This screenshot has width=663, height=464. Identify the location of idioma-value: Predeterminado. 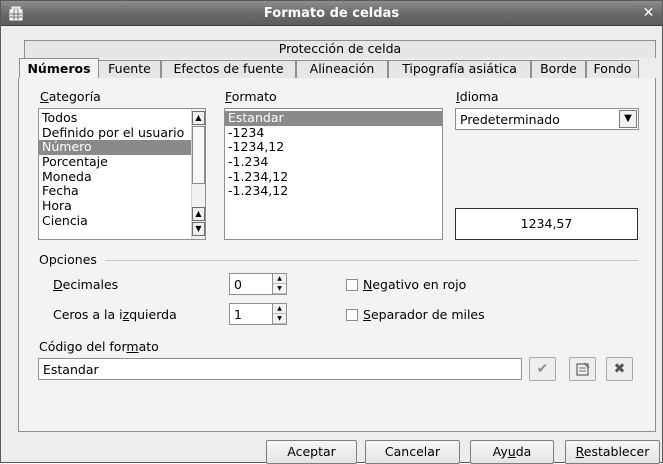
(510, 119).